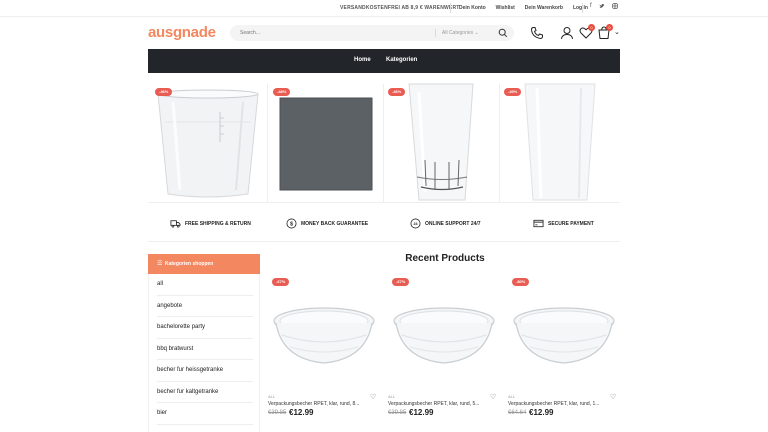  I want to click on search-input, so click(325, 33).